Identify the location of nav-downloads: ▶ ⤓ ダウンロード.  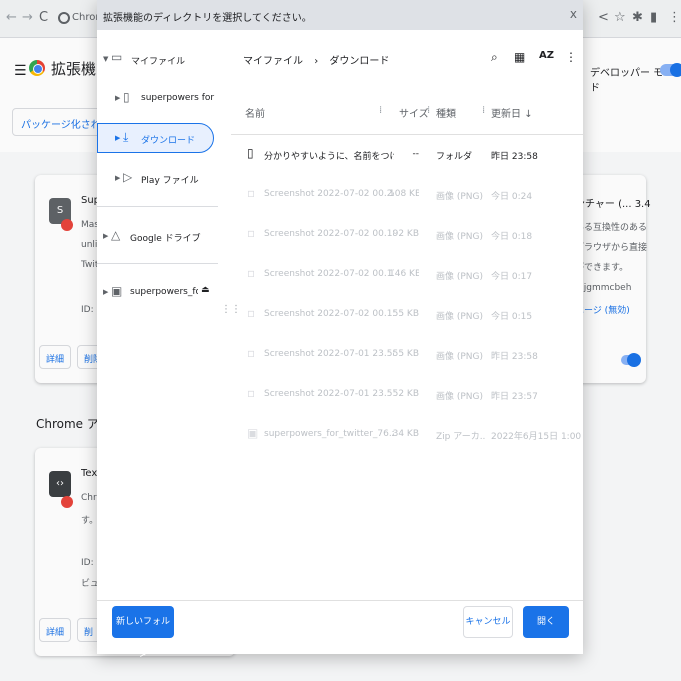
(155, 138).